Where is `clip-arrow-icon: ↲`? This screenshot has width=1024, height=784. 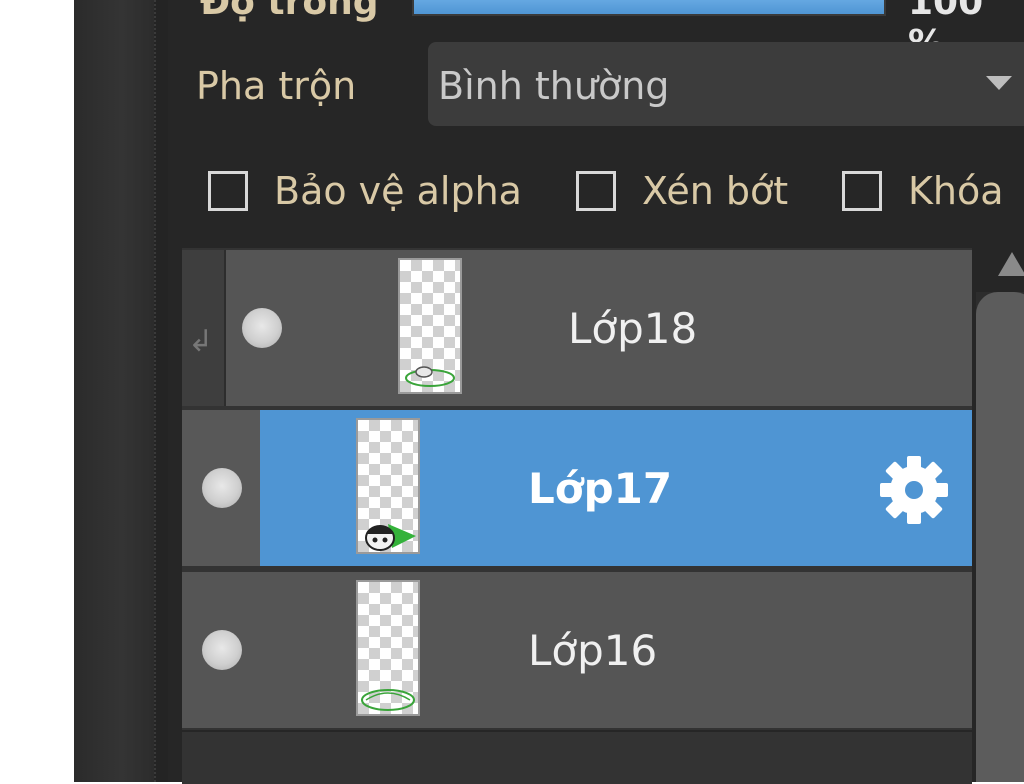 clip-arrow-icon: ↲ is located at coordinates (201, 341).